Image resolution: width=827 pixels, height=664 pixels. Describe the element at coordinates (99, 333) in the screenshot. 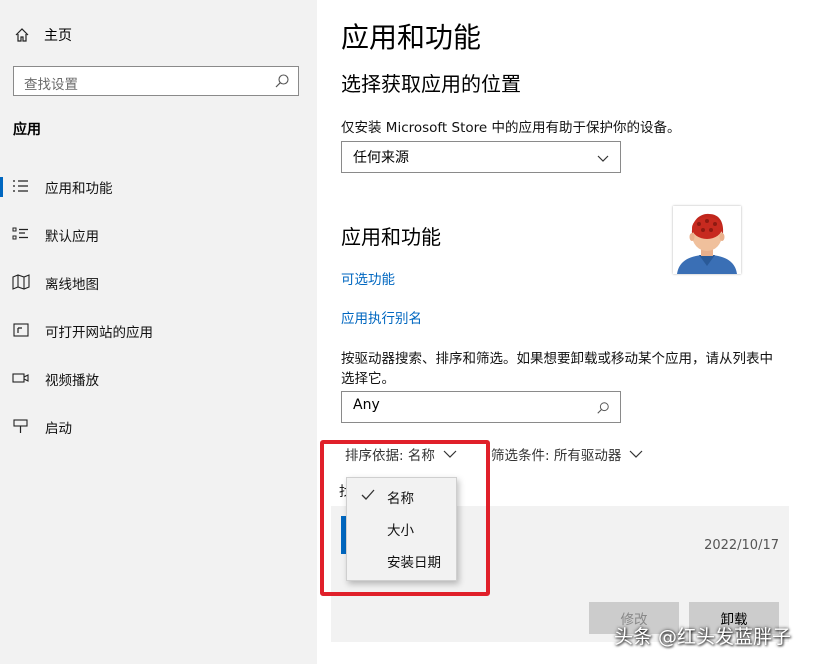

I see `sidebar-item-label: 可打开网站的应用` at that location.